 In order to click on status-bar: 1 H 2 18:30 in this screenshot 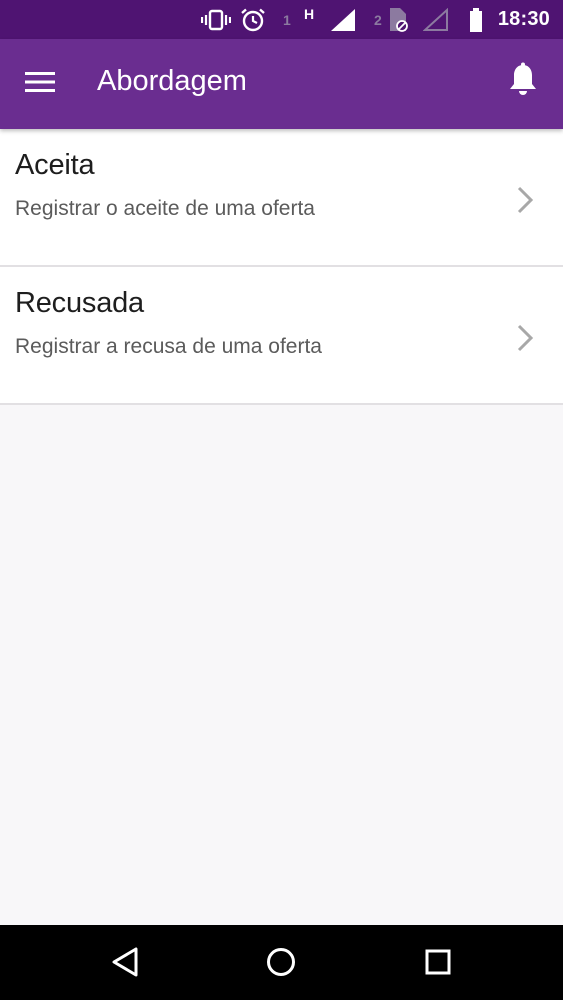, I will do `click(281, 19)`.